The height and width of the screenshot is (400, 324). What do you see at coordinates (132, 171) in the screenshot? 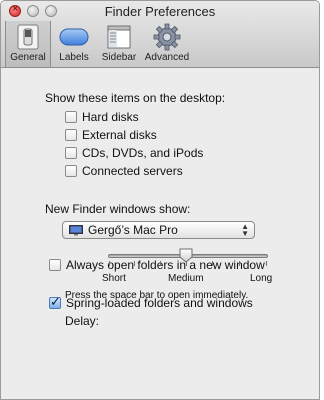
I see `connected-servers-label: Connected servers` at bounding box center [132, 171].